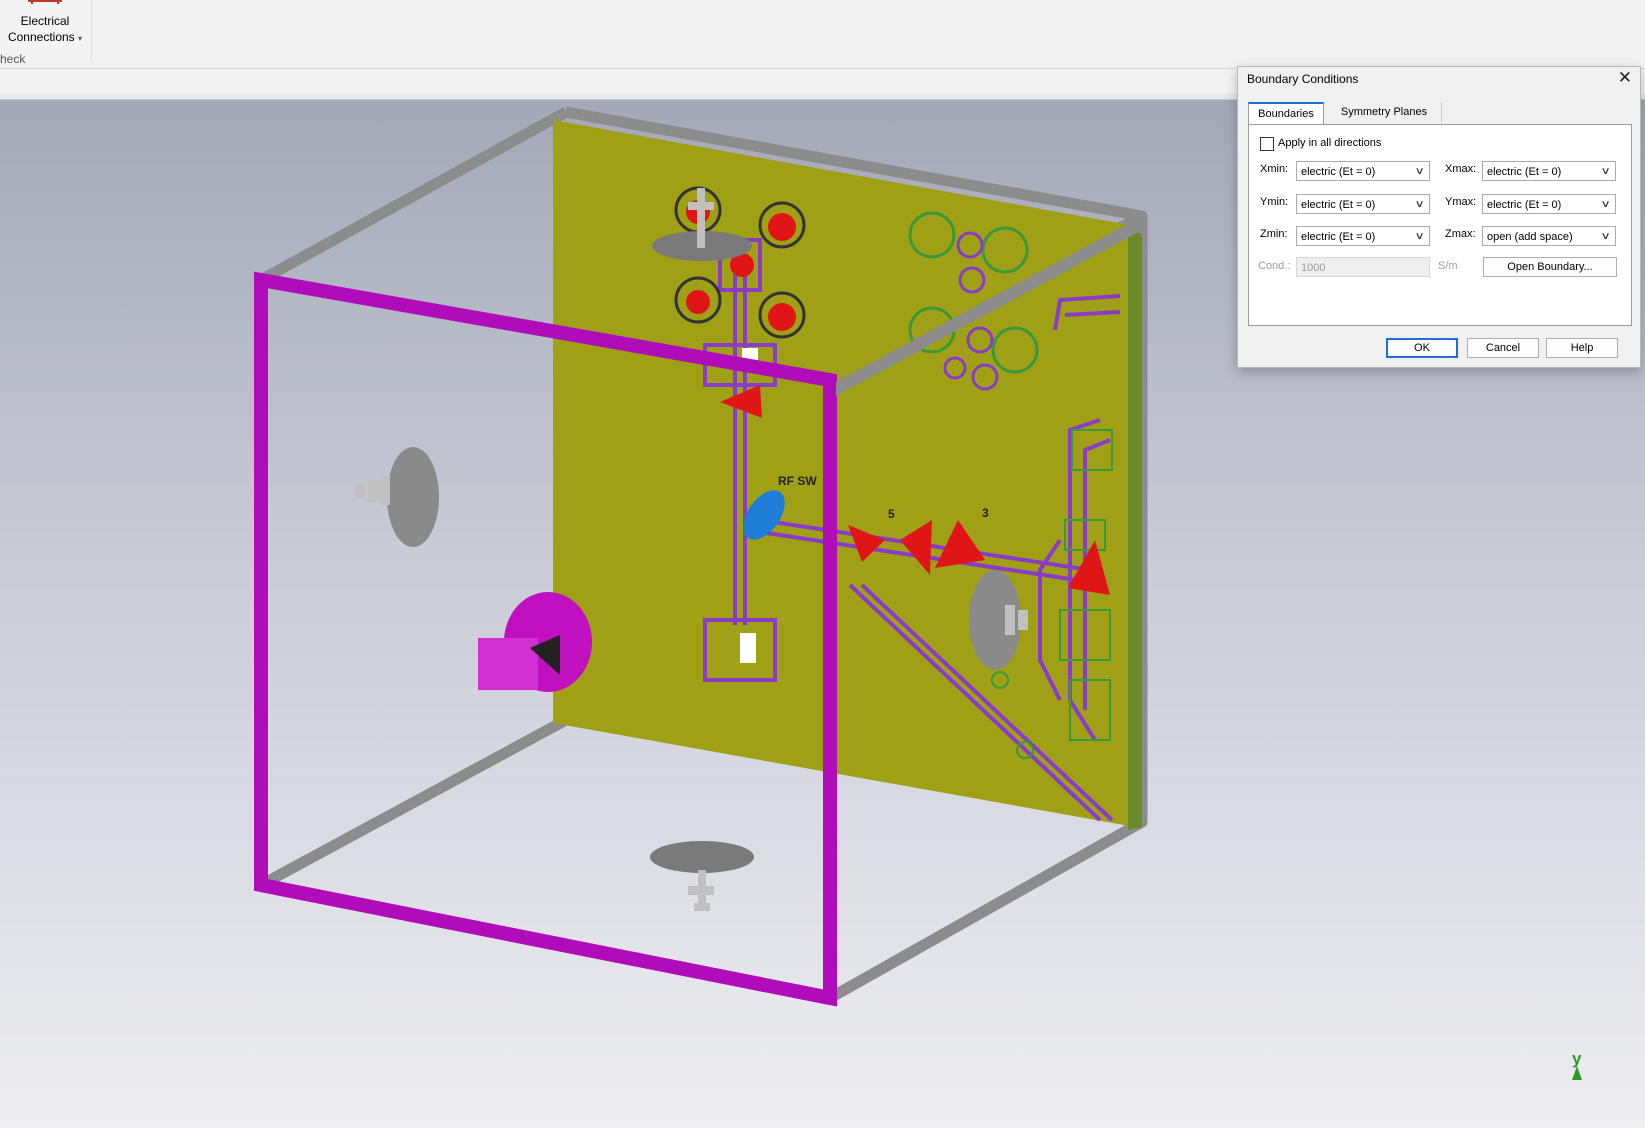 The width and height of the screenshot is (1645, 1128). Describe the element at coordinates (45, 37) in the screenshot. I see `electrical-connections-label-line2: Connections ▾` at that location.